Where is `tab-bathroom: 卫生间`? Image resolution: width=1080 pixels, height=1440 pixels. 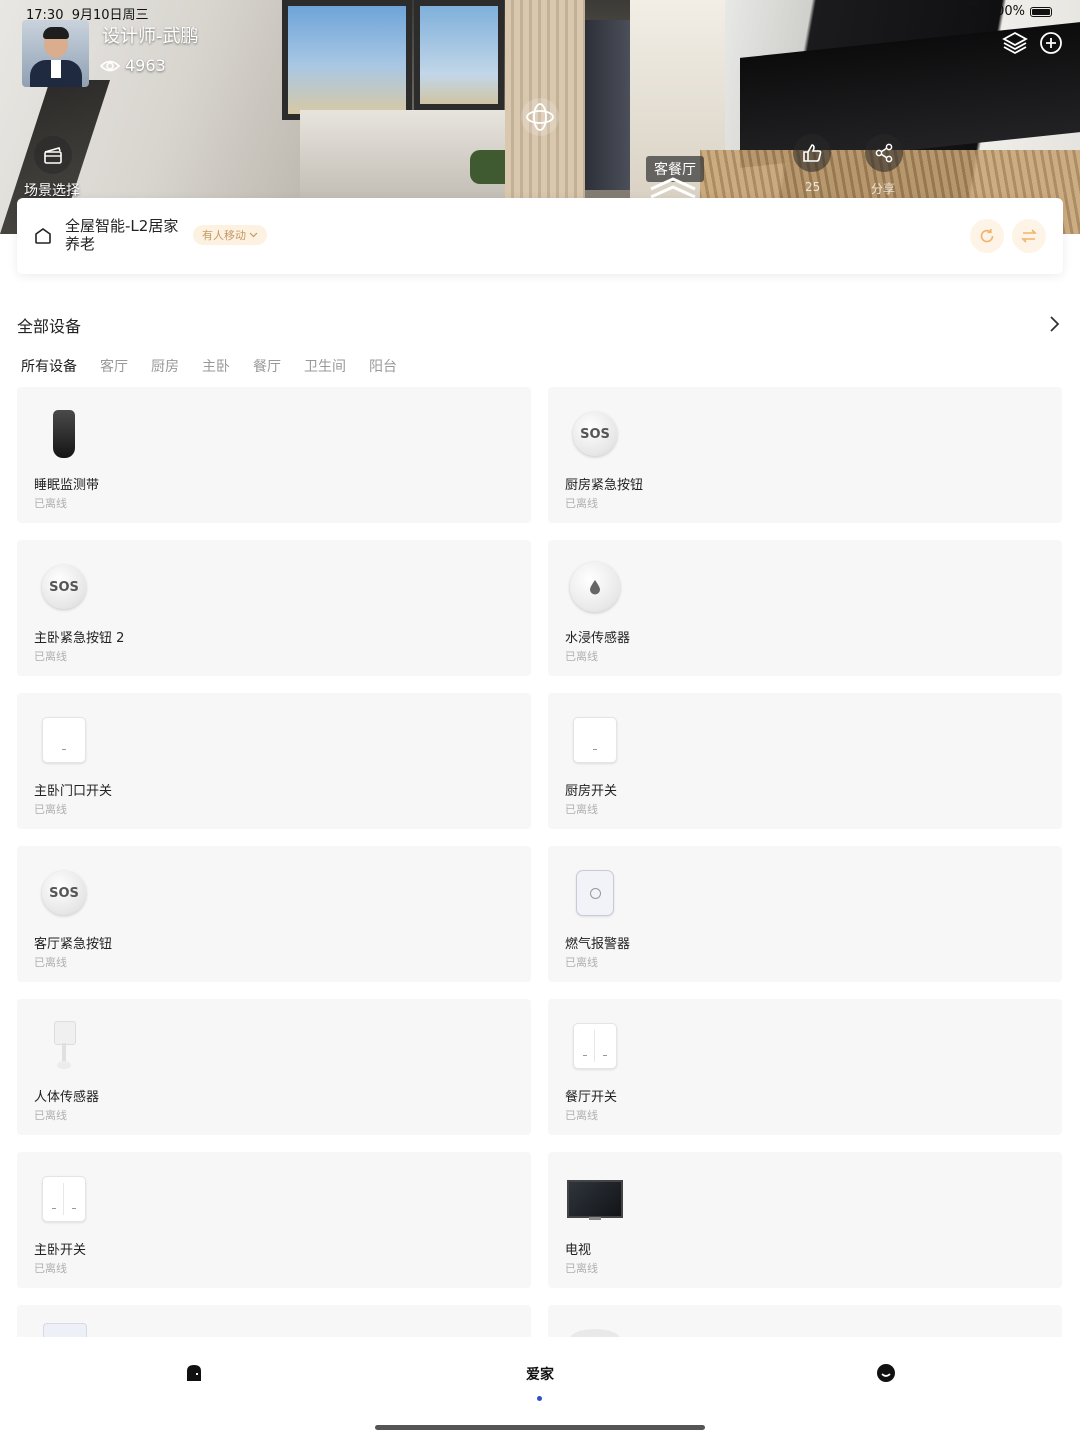 tab-bathroom: 卫生间 is located at coordinates (325, 366).